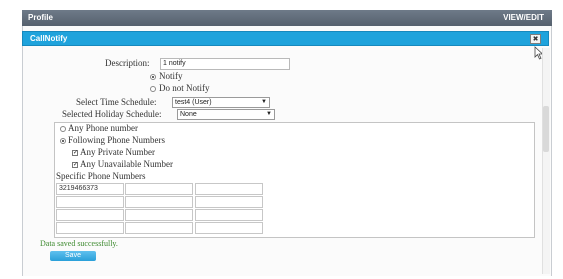 This screenshot has width=563, height=279. I want to click on unavailable-number-checkbox: ✓, so click(75, 165).